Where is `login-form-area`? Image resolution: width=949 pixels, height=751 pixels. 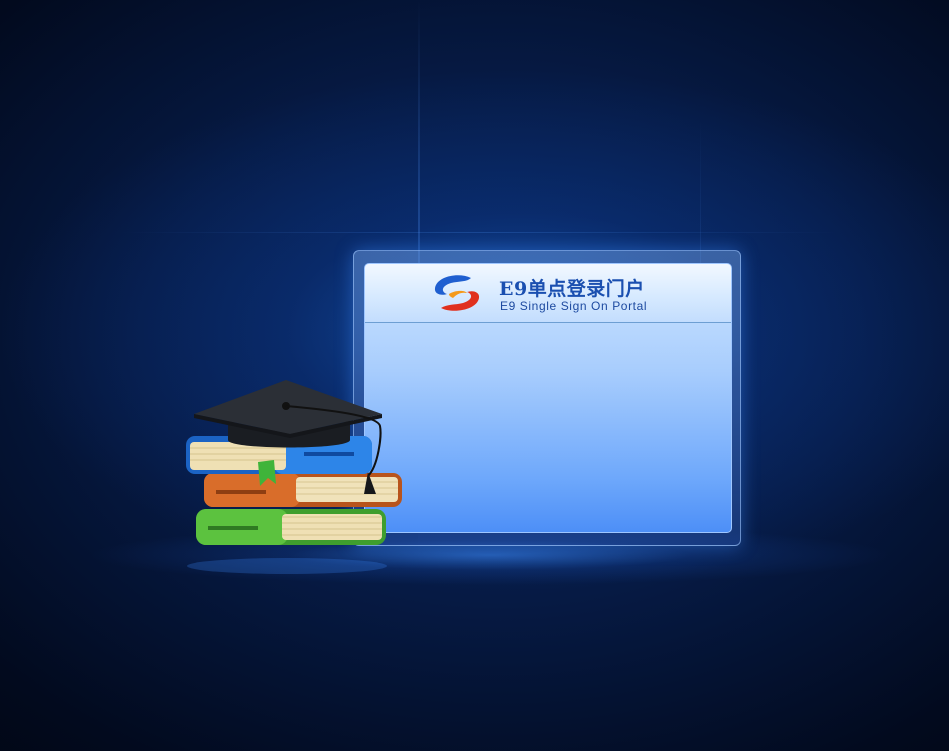
login-form-area is located at coordinates (548, 427).